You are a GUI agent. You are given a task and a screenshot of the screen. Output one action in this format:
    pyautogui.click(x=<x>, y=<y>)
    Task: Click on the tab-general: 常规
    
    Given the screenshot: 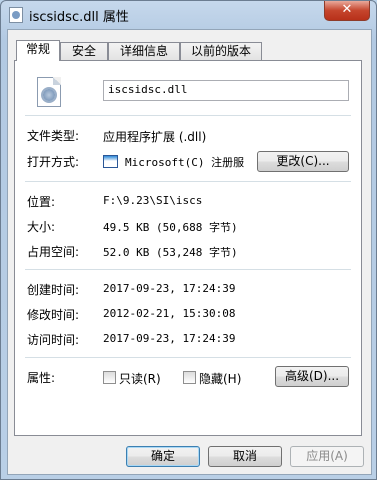 What is the action you would take?
    pyautogui.click(x=38, y=50)
    